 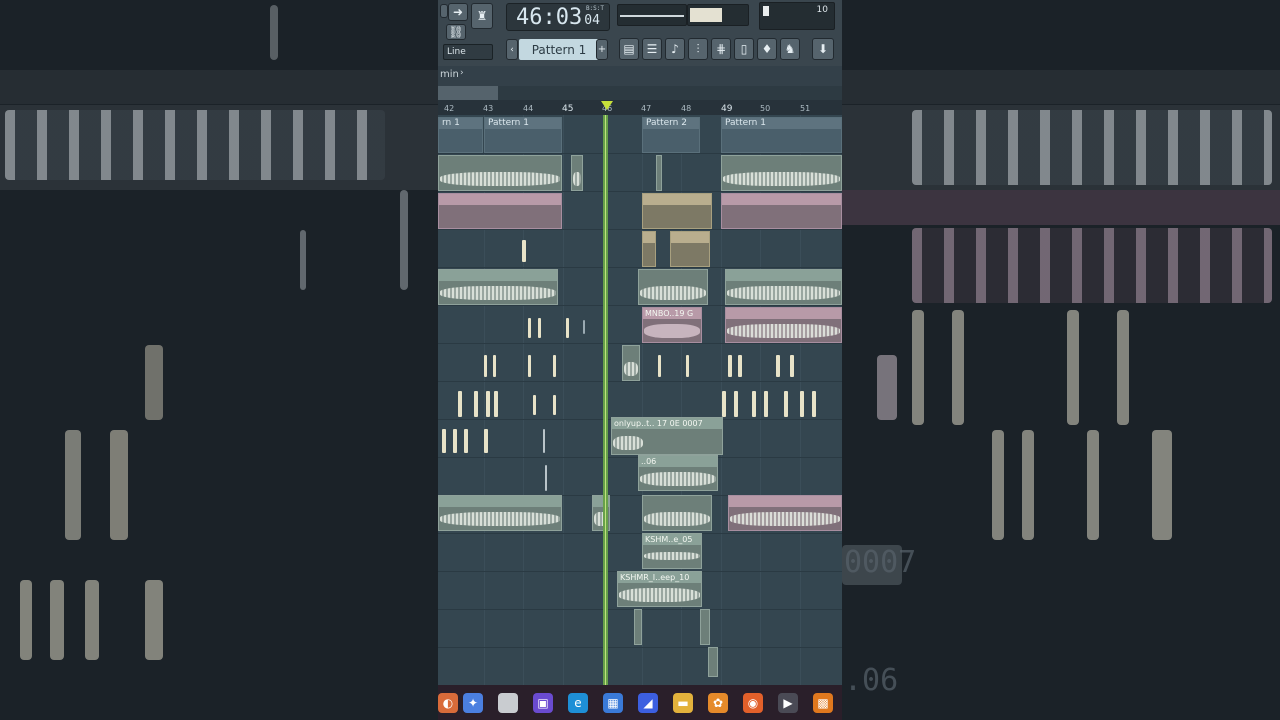 I want to click on pattern-prev-button: ‹, so click(x=512, y=49).